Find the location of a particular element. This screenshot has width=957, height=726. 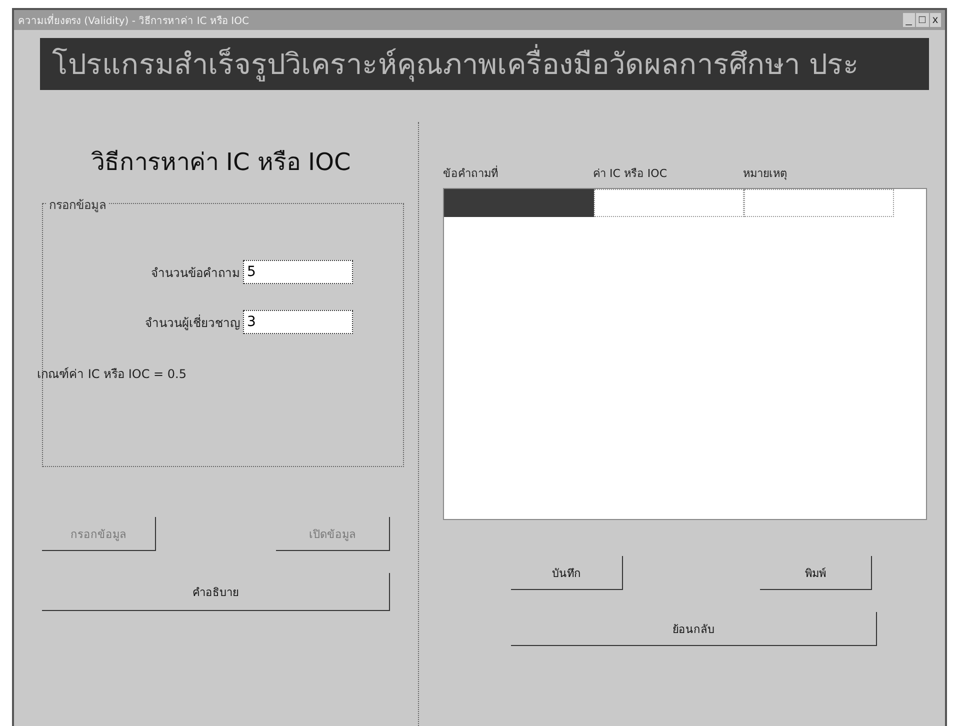

button: พิมพ์ is located at coordinates (816, 573).